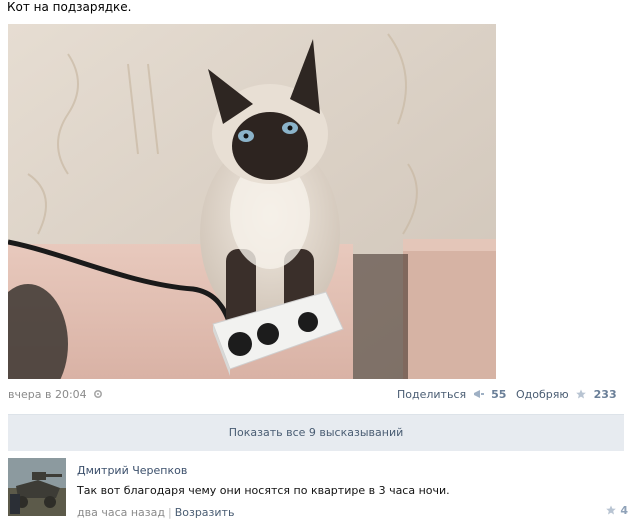 The height and width of the screenshot is (531, 640). I want to click on show-all-comments-label: Показать все 9 высказываний, so click(316, 432).